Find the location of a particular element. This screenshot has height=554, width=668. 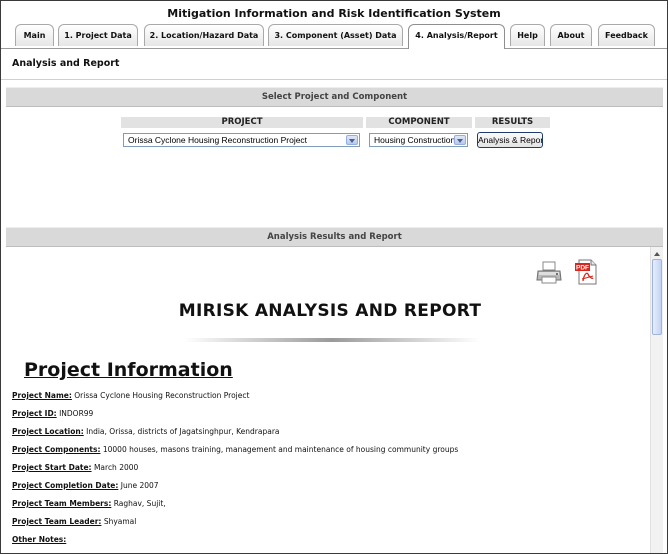

field-label: Project ID: is located at coordinates (34, 413).